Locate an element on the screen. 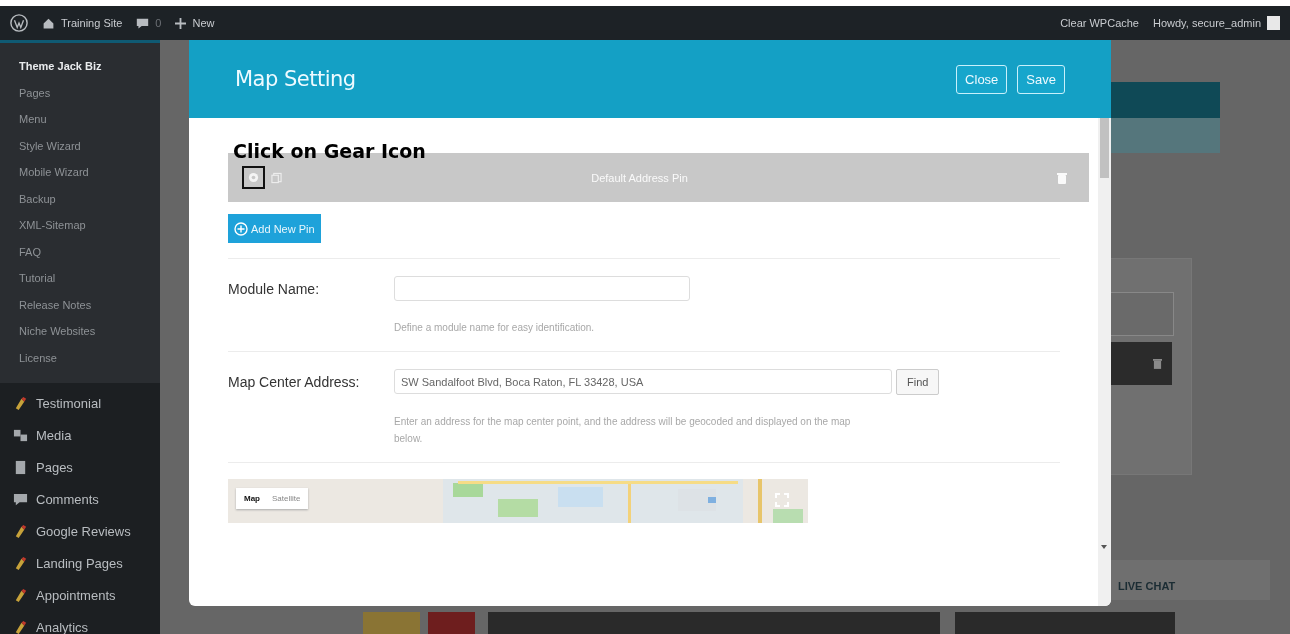 This screenshot has height=634, width=1290. fullscreen-icon is located at coordinates (782, 500).